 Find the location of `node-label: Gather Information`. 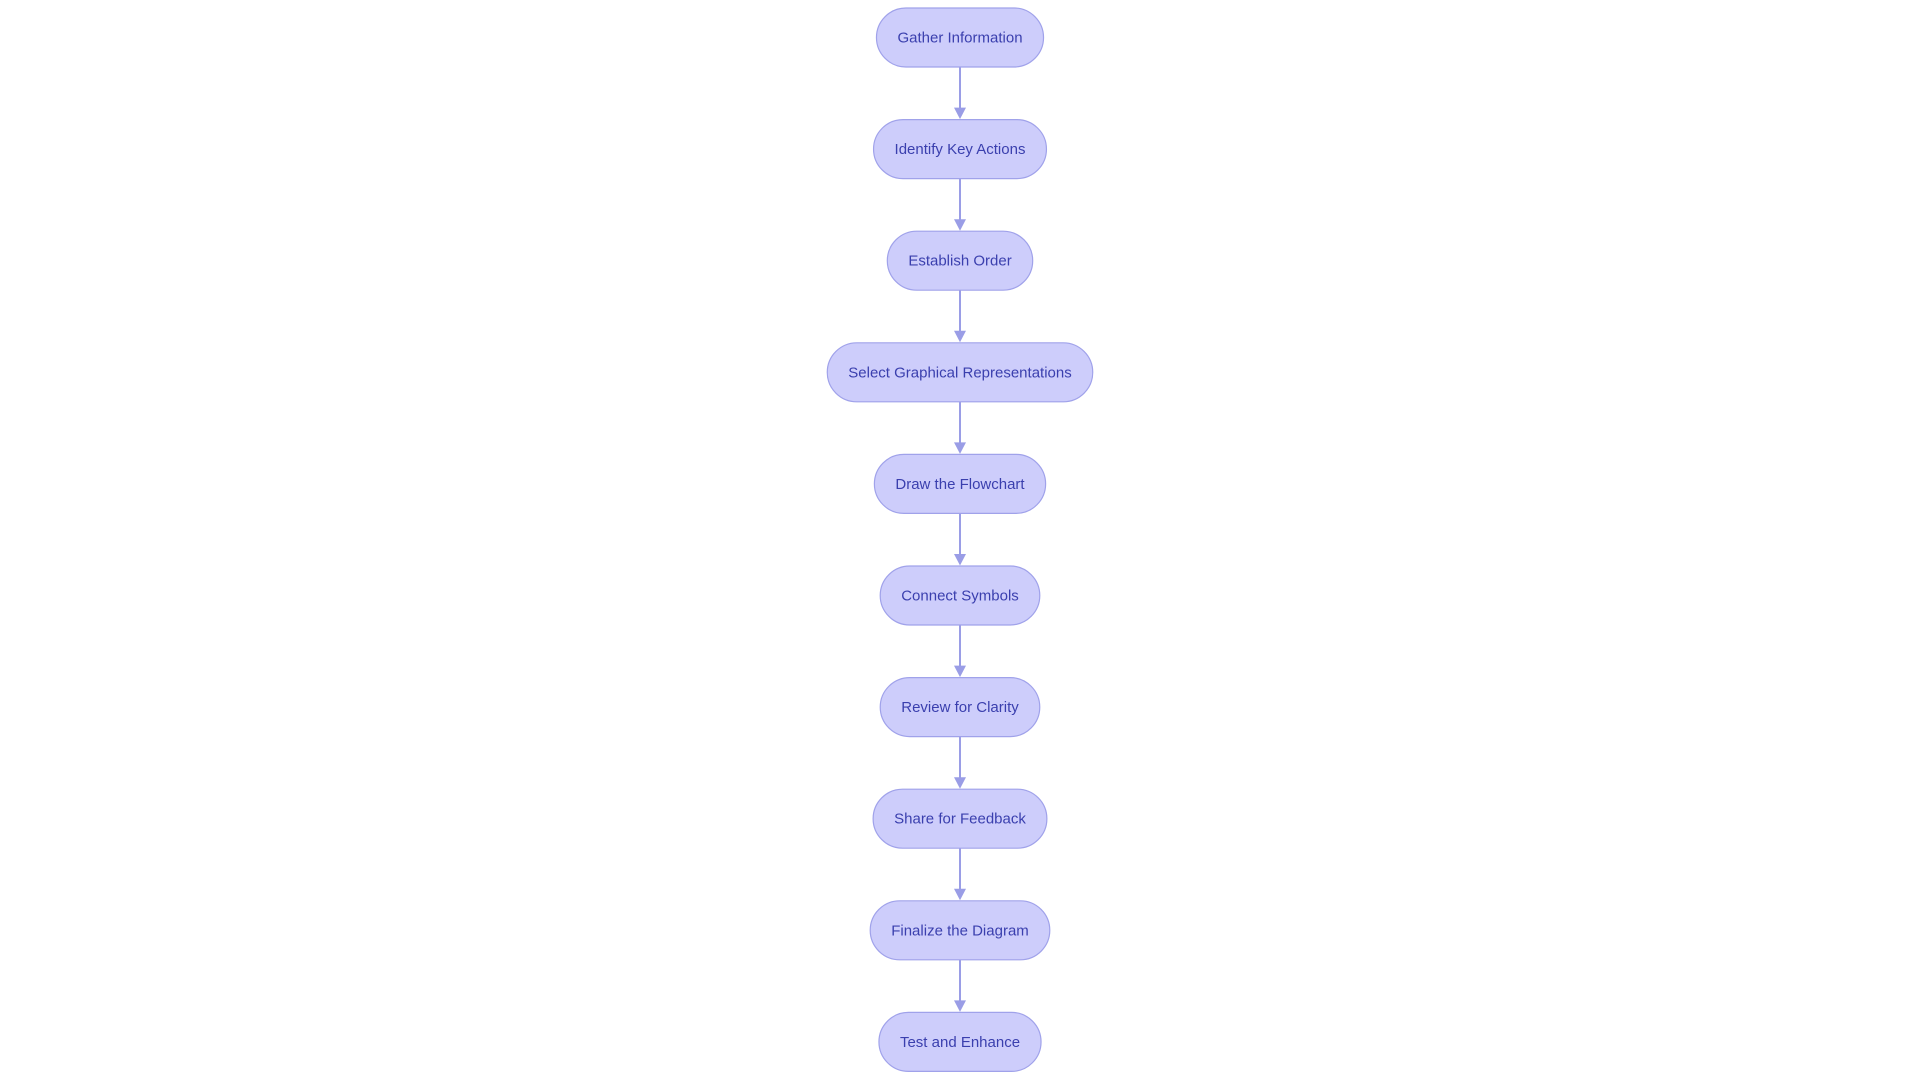

node-label: Gather Information is located at coordinates (959, 38).